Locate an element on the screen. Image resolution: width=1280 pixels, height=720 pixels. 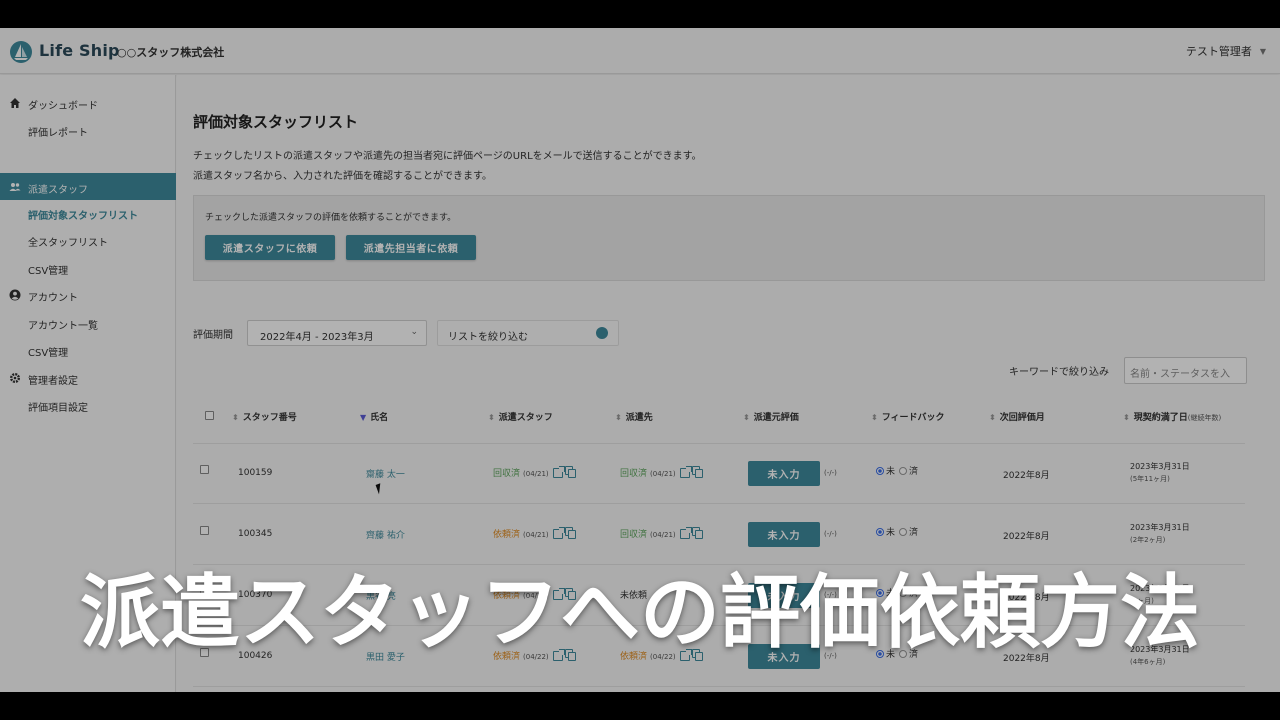
sidebar-item-label: ダッシュボード is located at coordinates (63, 106).